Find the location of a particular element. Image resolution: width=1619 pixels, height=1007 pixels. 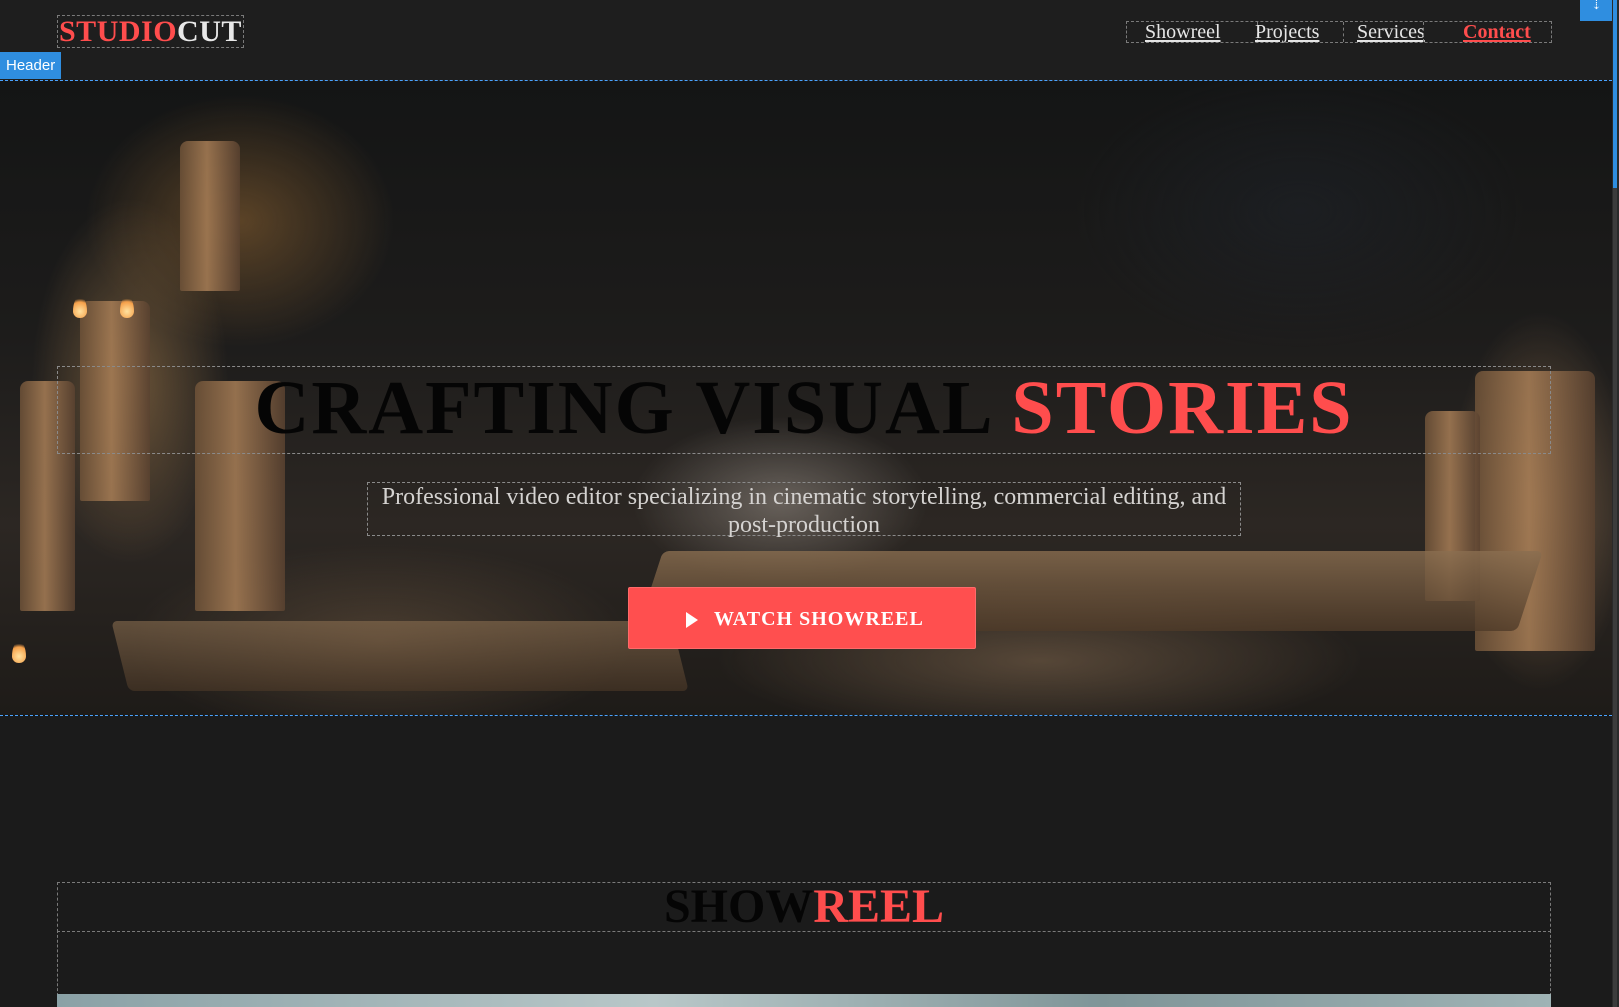

showreel-title: SHOWREEL is located at coordinates (804, 907).